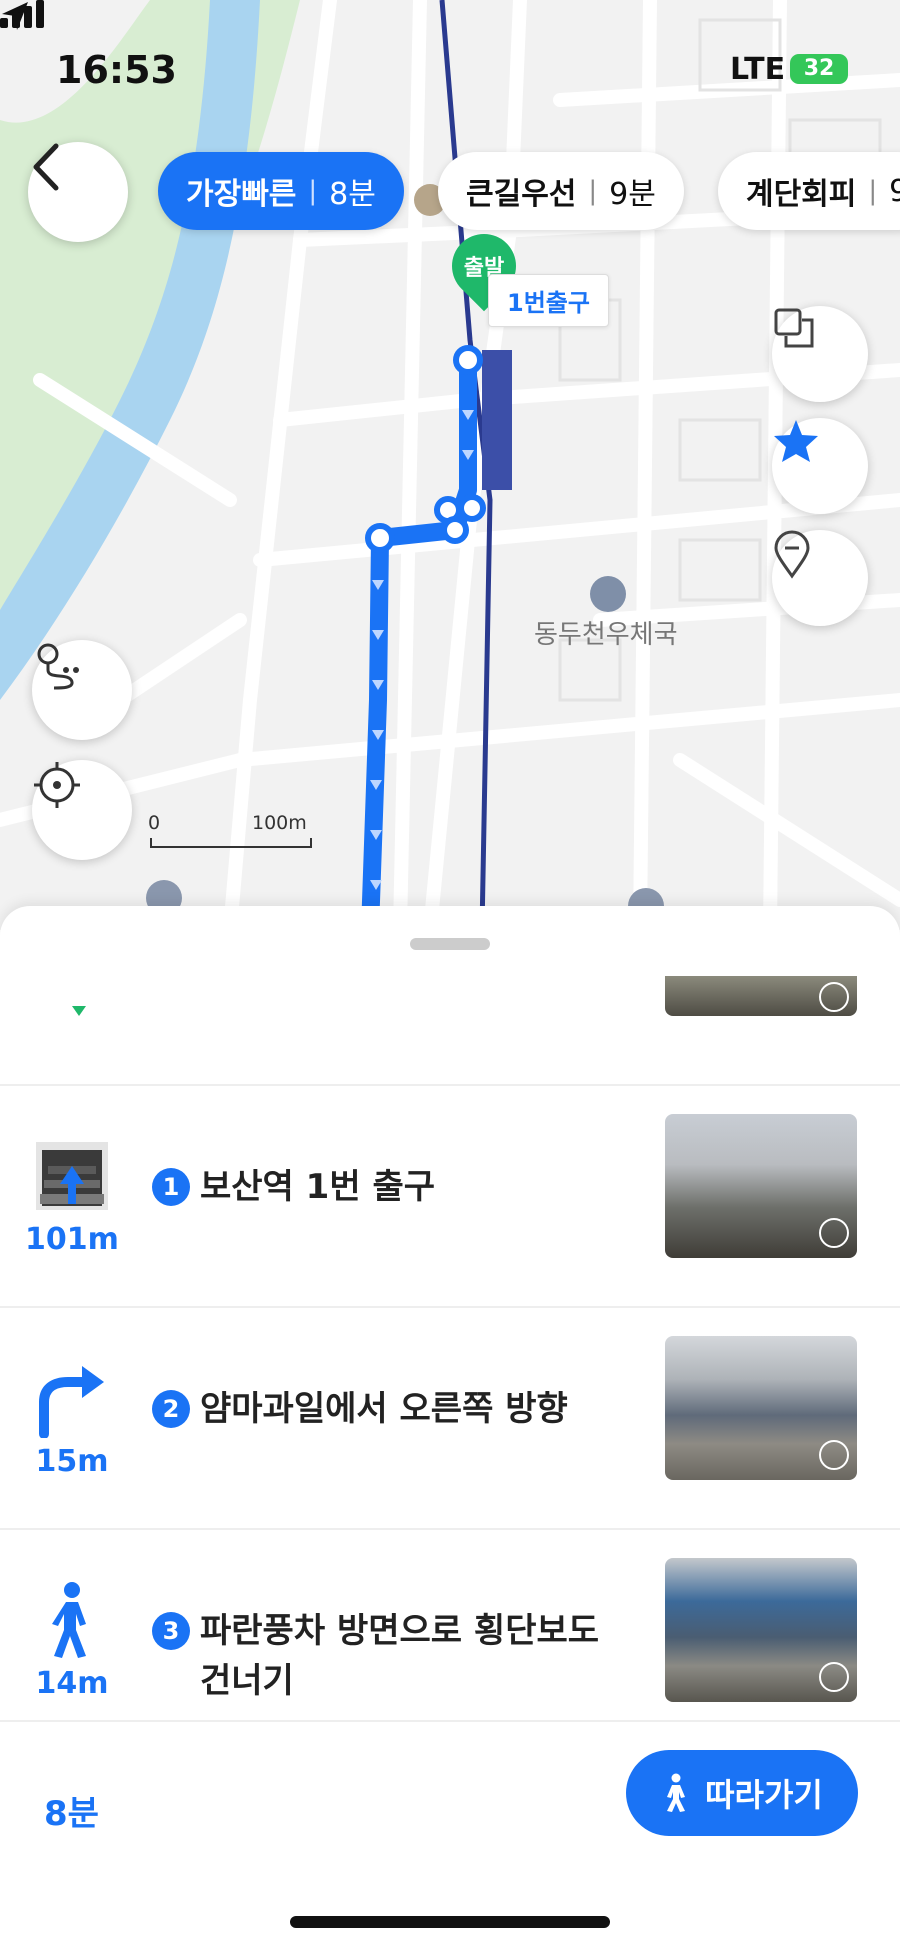 This screenshot has width=900, height=1951. What do you see at coordinates (820, 466) in the screenshot?
I see `favorite-button` at bounding box center [820, 466].